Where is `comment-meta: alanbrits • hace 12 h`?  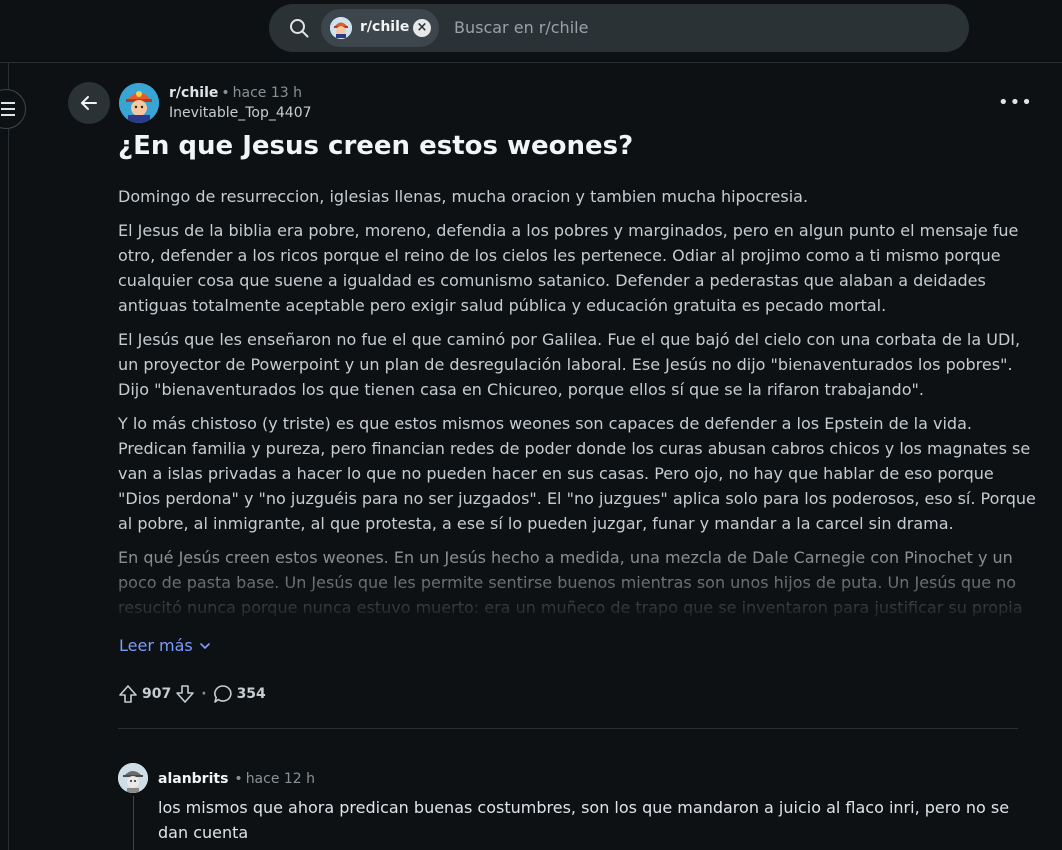
comment-meta: alanbrits • hace 12 h is located at coordinates (236, 779).